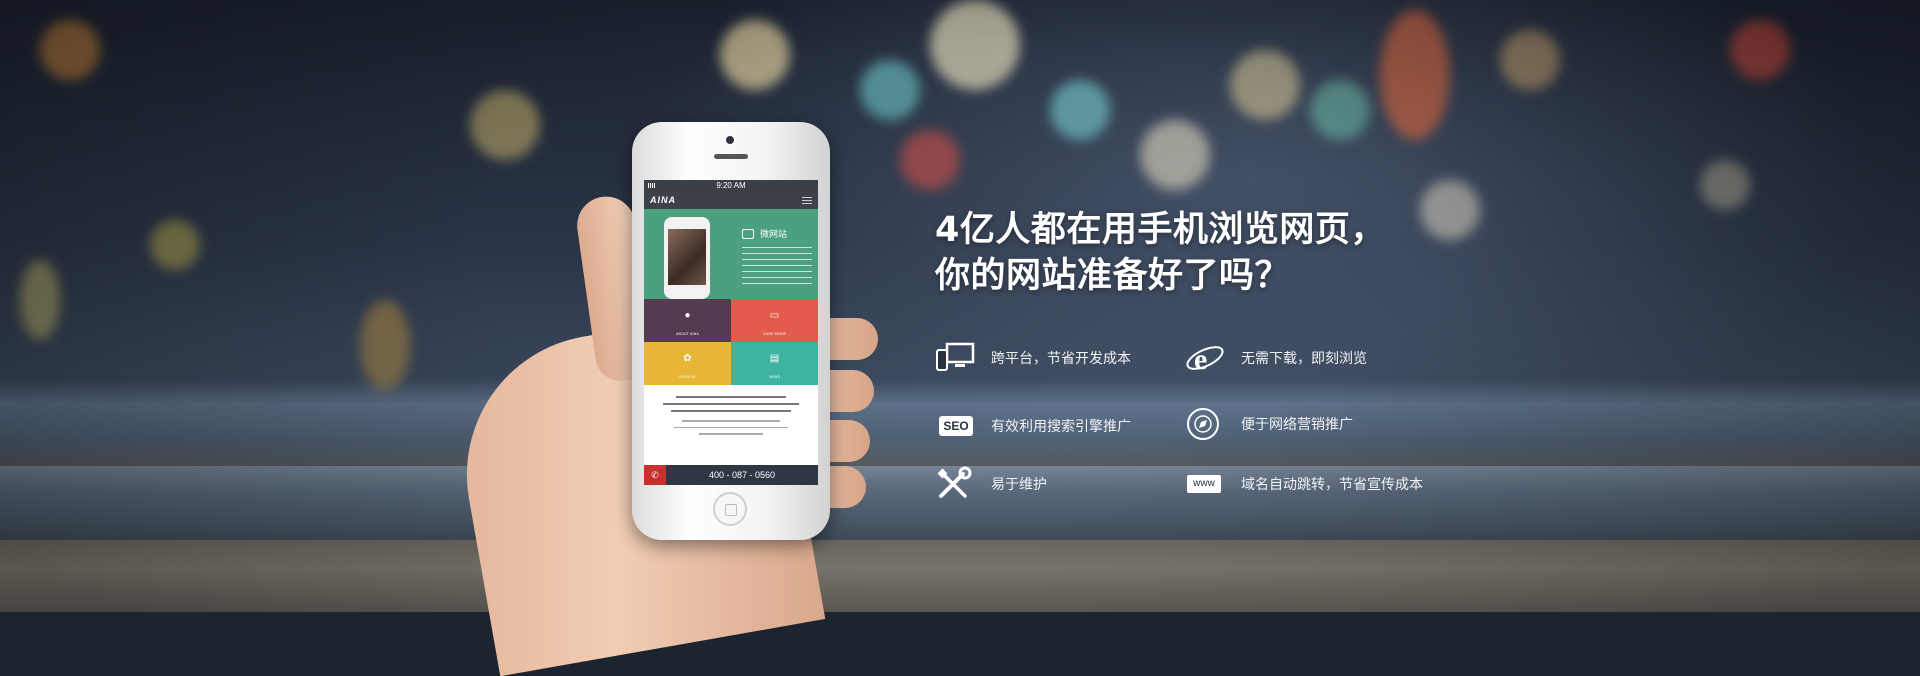 This screenshot has height=676, width=1920. I want to click on feature-label: 有效利用搜索引擎推广, so click(1061, 427).